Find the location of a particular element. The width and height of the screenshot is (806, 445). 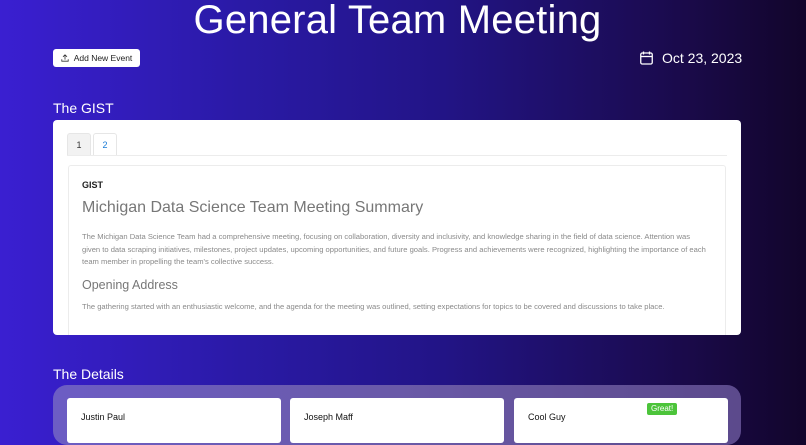

tab-divider is located at coordinates (397, 155).